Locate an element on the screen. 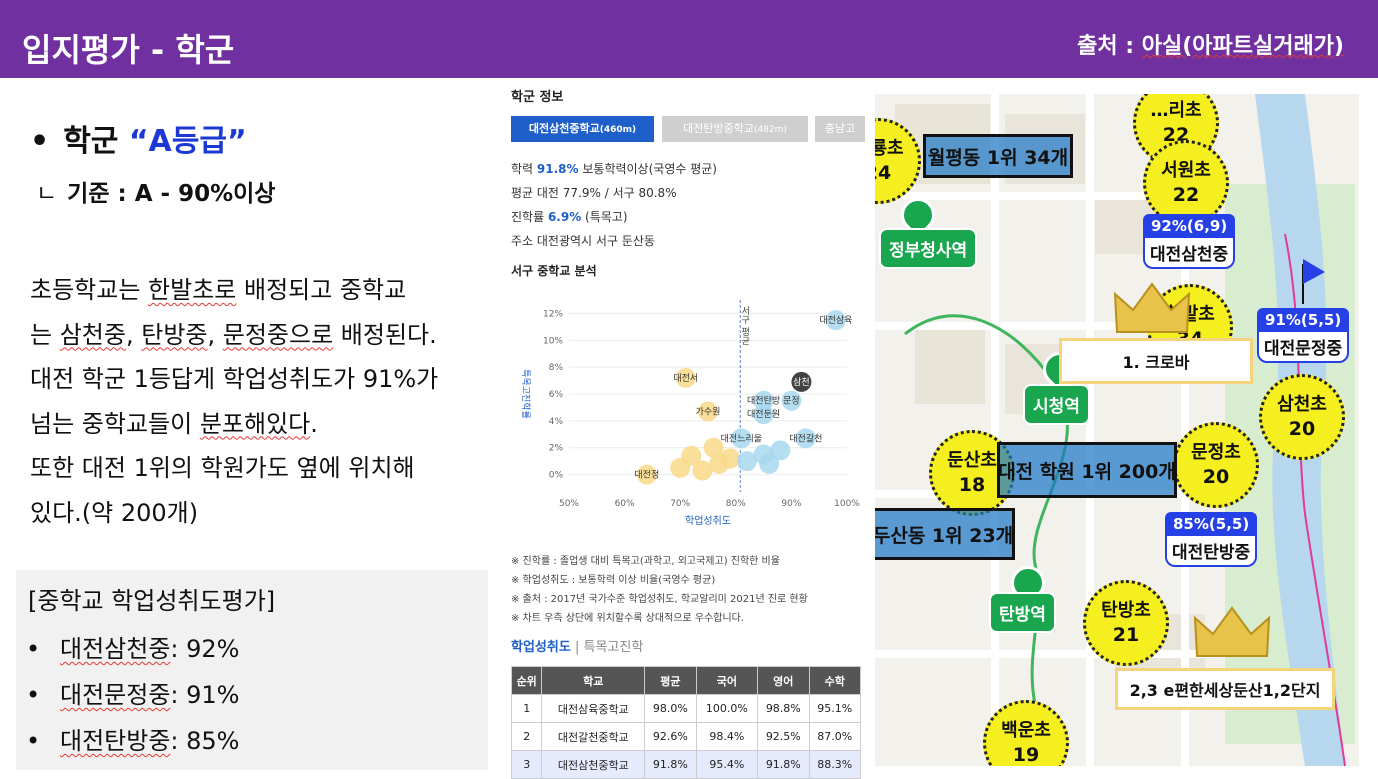 The width and height of the screenshot is (1378, 779). tab-school-chungnam: 충남고 is located at coordinates (840, 129).